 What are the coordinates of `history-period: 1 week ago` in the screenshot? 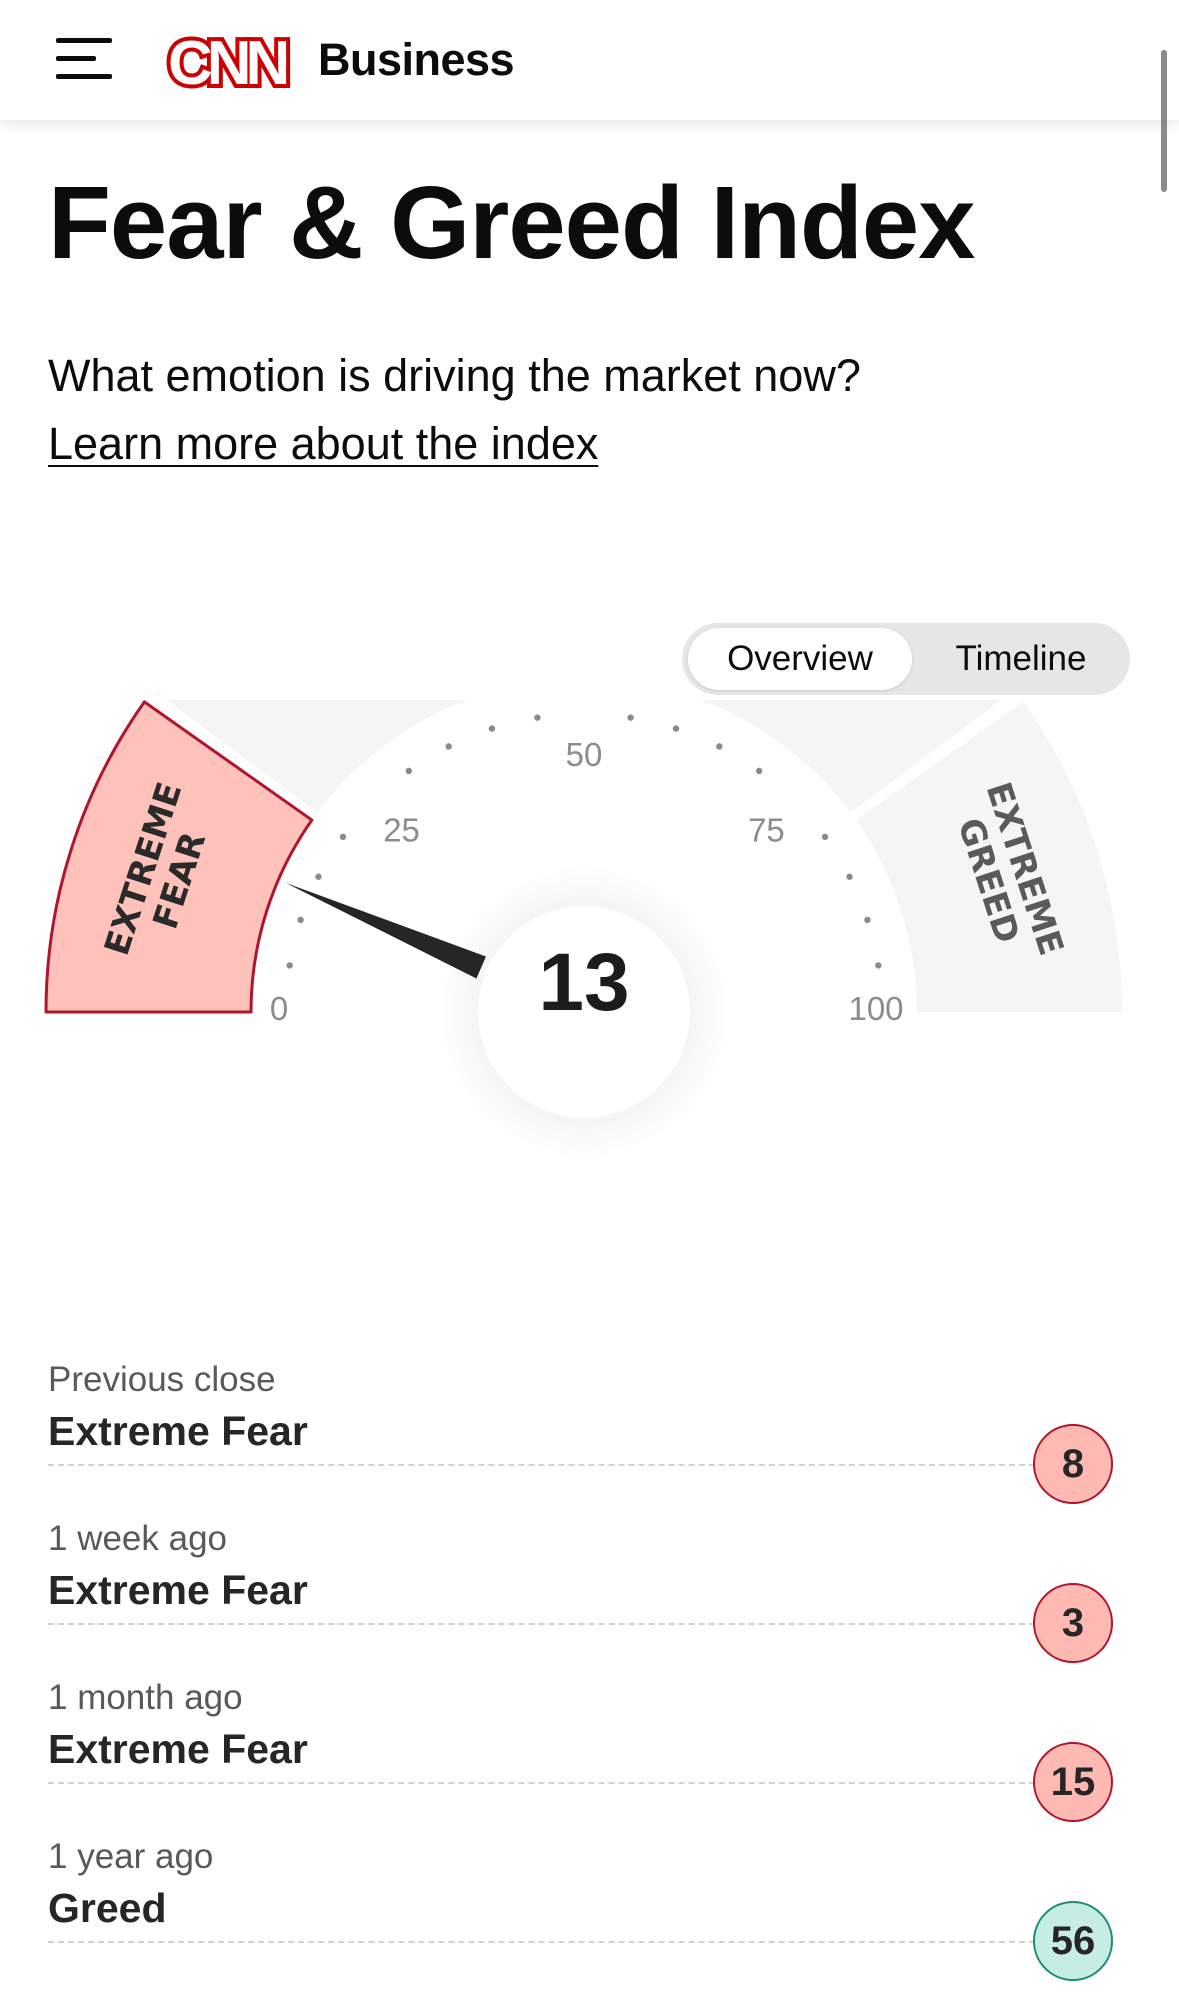 It's located at (138, 1538).